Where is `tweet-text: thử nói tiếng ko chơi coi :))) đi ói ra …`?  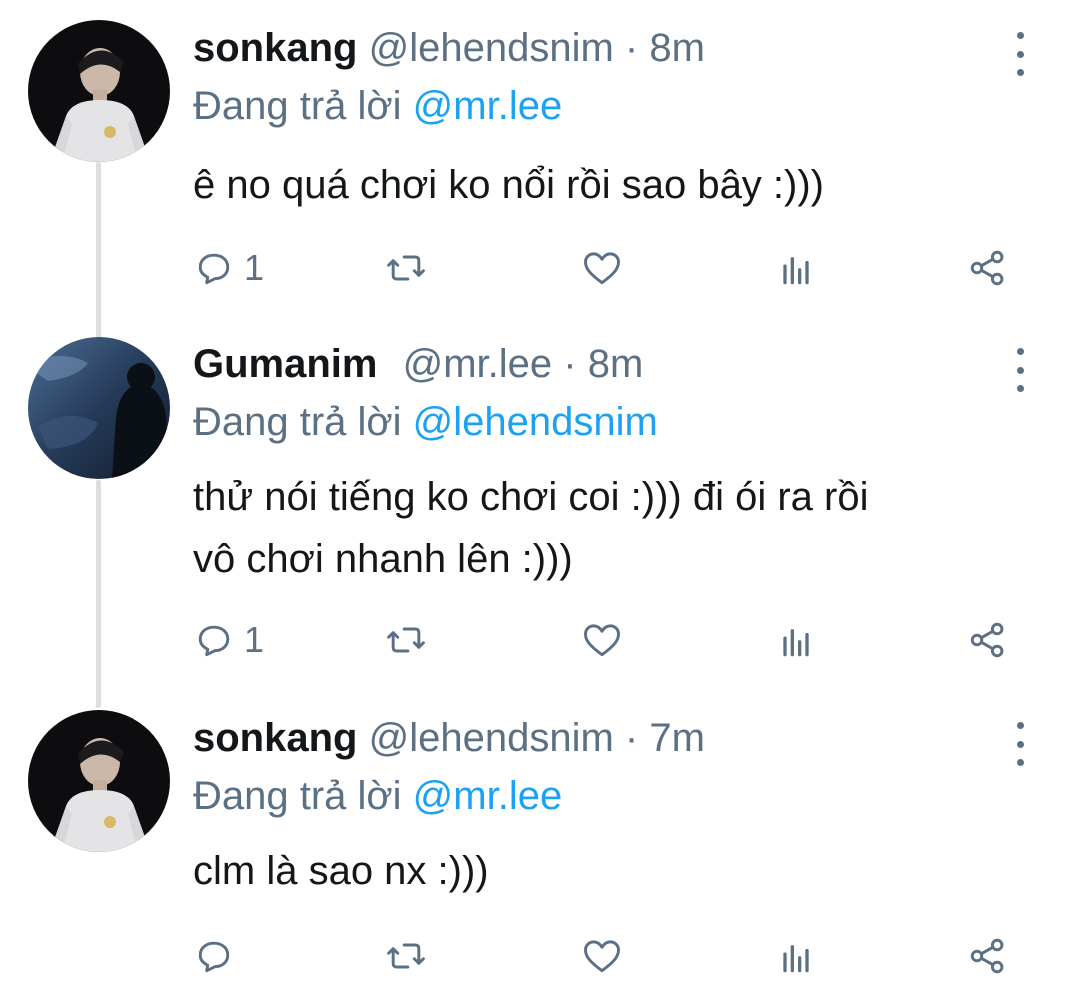
tweet-text: thử nói tiếng ko chơi coi :))) đi ói ra … is located at coordinates (613, 528).